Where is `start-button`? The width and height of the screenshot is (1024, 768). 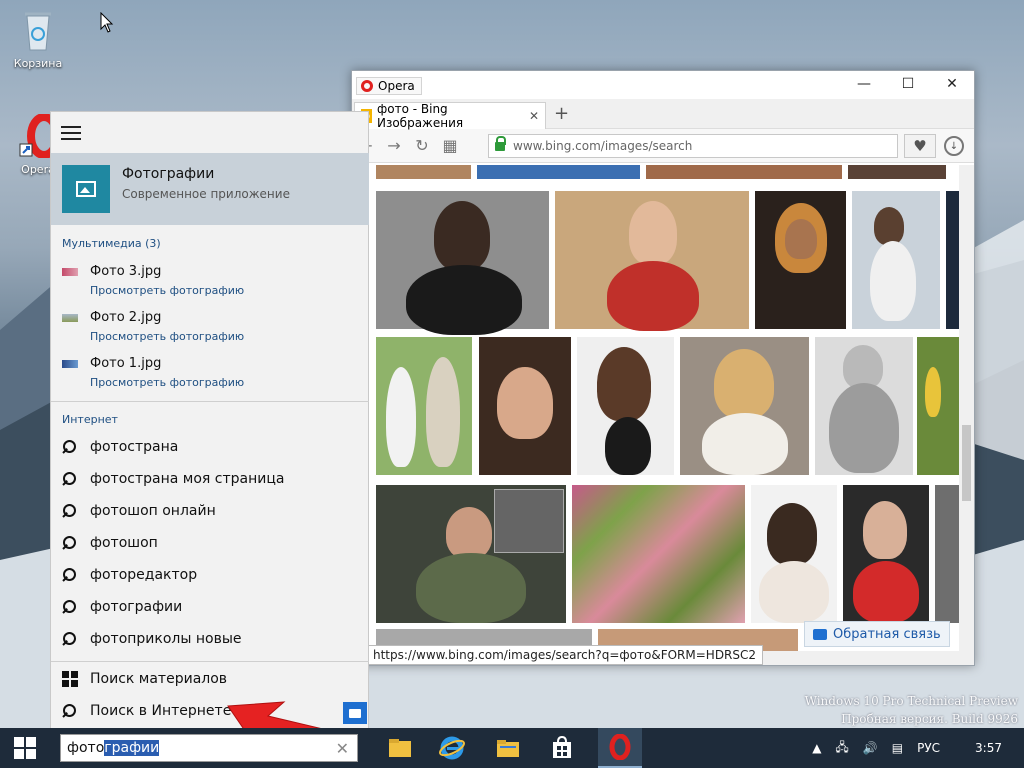 start-button is located at coordinates (25, 748).